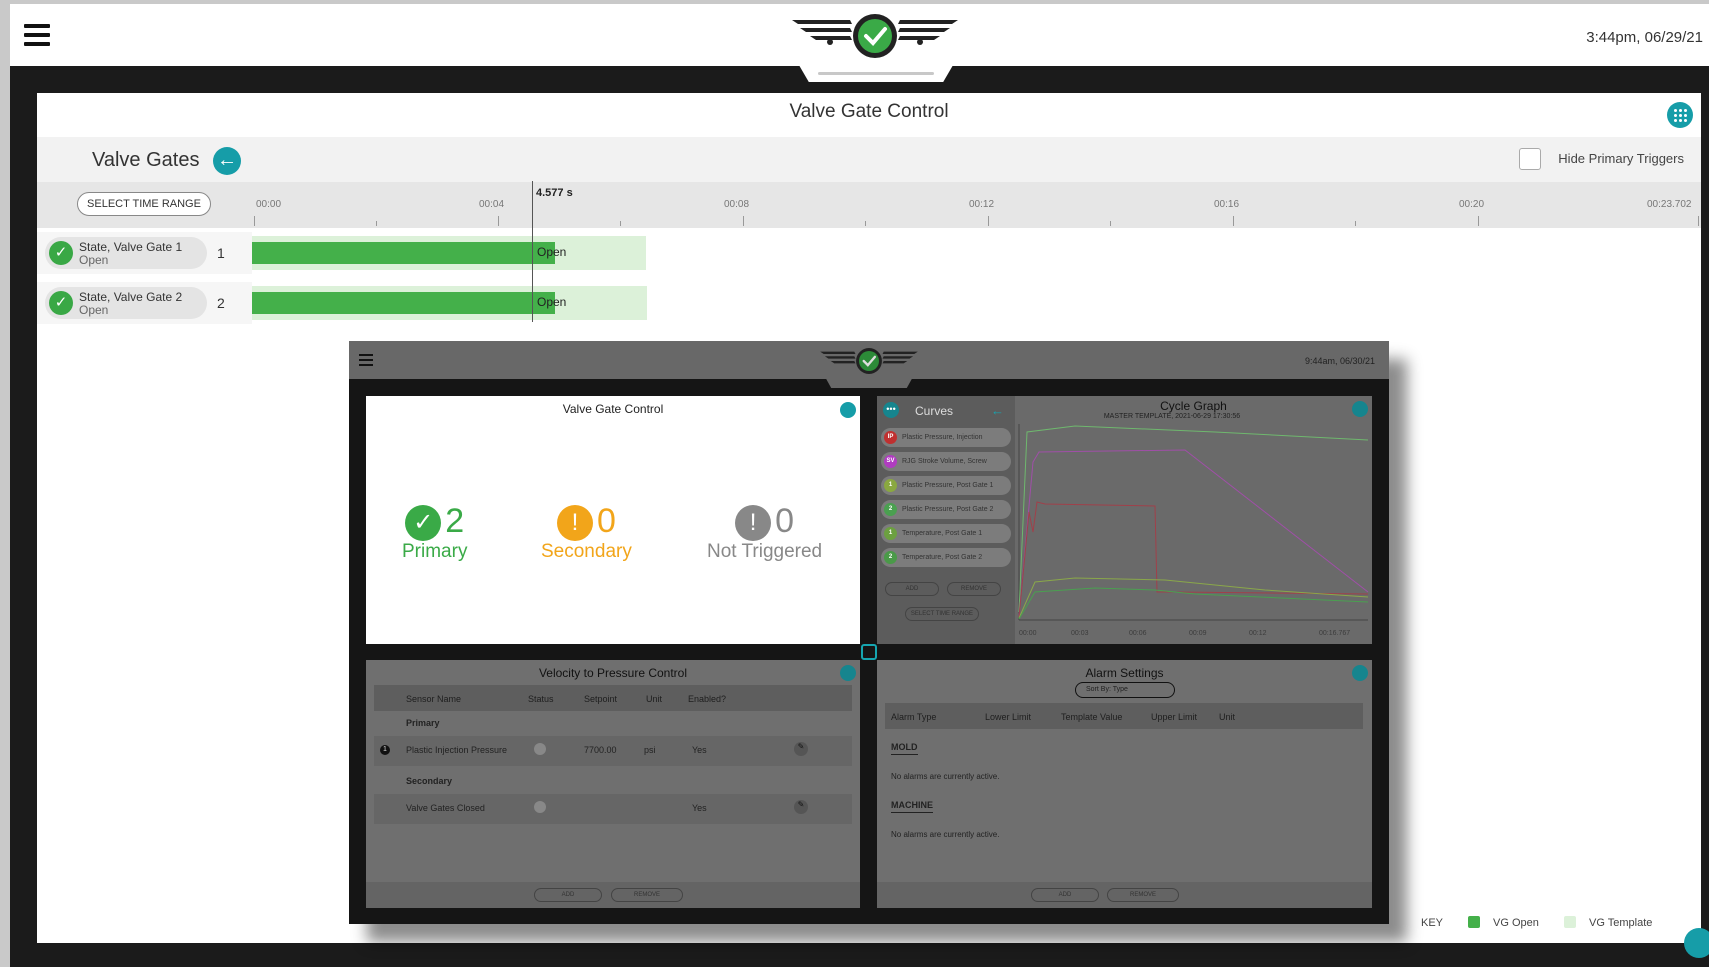 Image resolution: width=1709 pixels, height=967 pixels. I want to click on hide-primary-label: Hide Primary Triggers, so click(1621, 158).